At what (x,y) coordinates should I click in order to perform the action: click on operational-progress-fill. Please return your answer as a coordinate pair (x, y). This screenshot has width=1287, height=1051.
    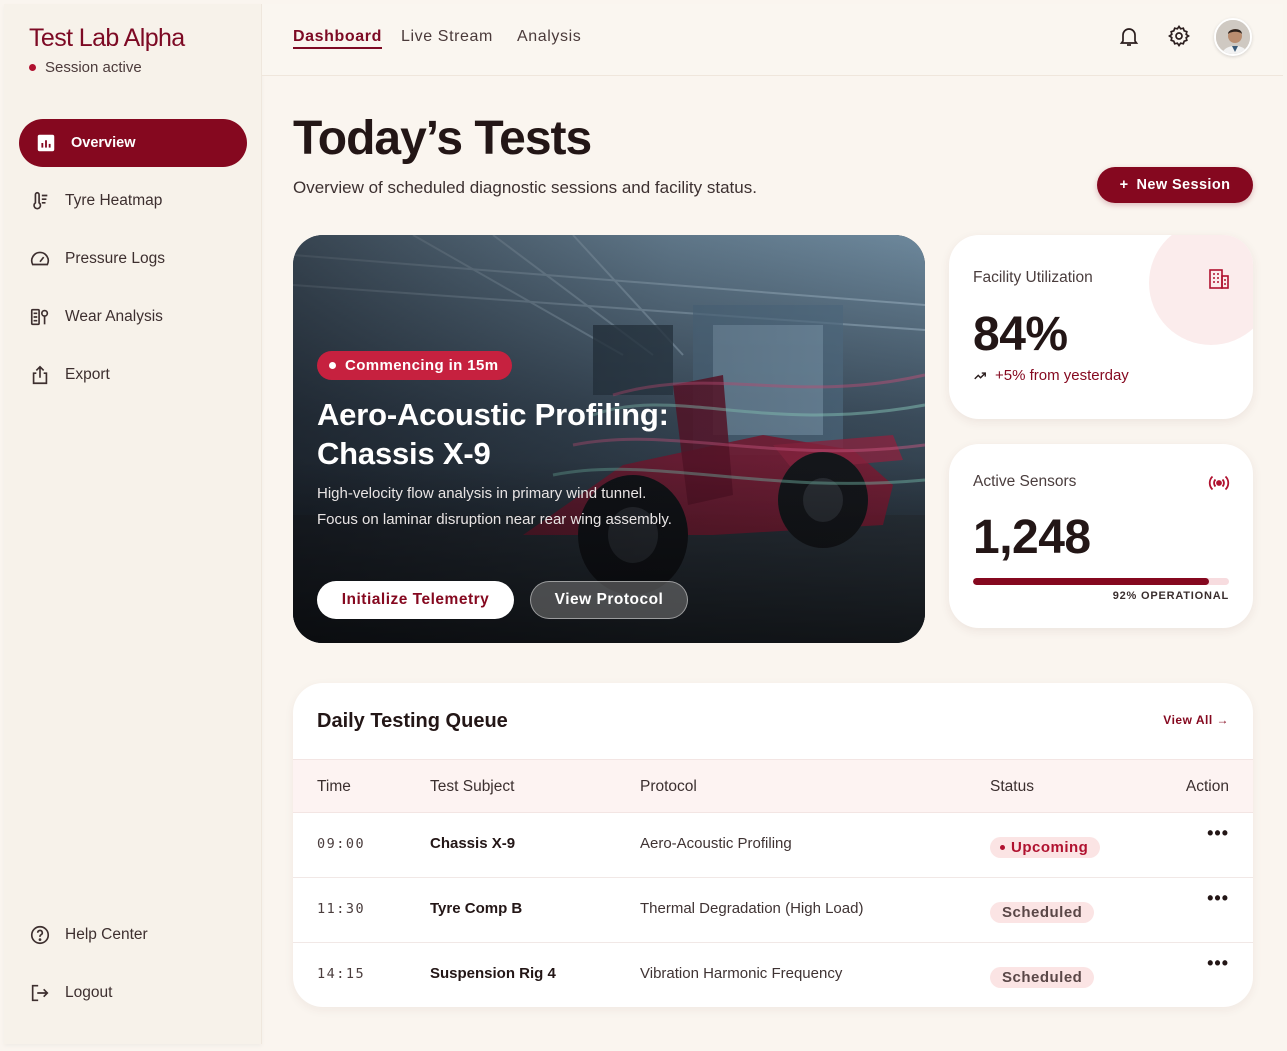
    Looking at the image, I should click on (1091, 581).